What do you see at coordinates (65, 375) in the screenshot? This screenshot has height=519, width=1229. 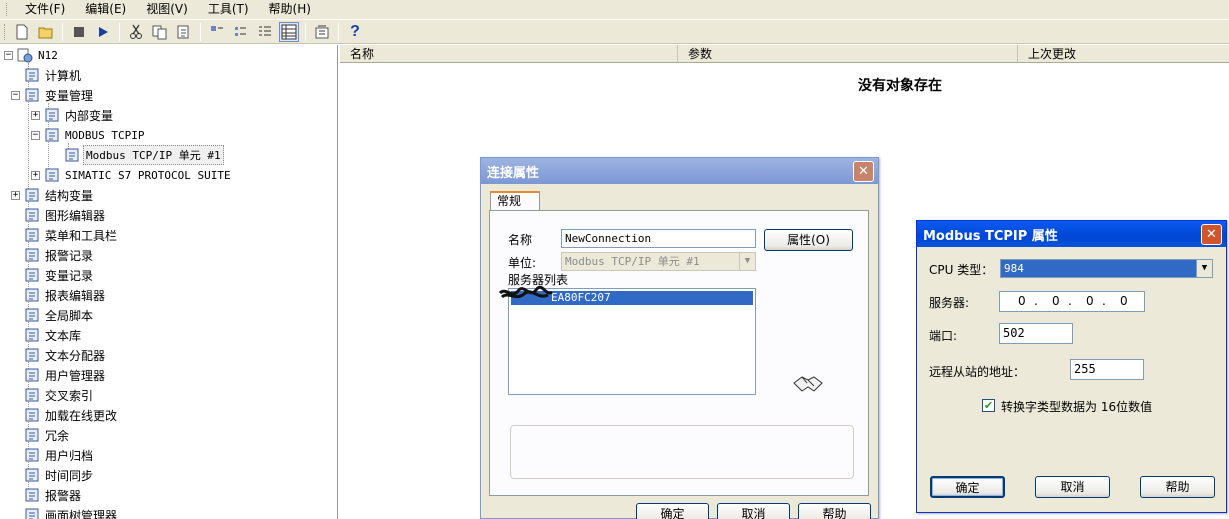 I see `tree-item: 用户管理器` at bounding box center [65, 375].